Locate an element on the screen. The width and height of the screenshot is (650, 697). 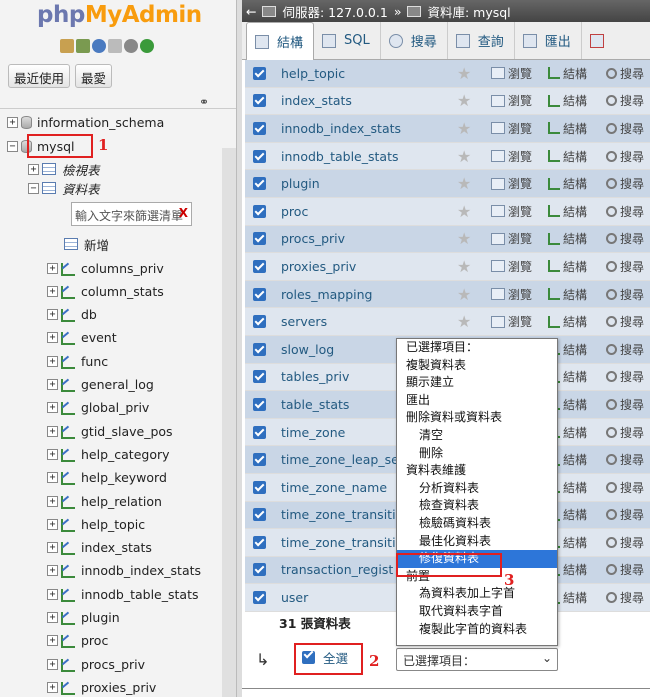
table-name: innodb_index_stats is located at coordinates (141, 570).